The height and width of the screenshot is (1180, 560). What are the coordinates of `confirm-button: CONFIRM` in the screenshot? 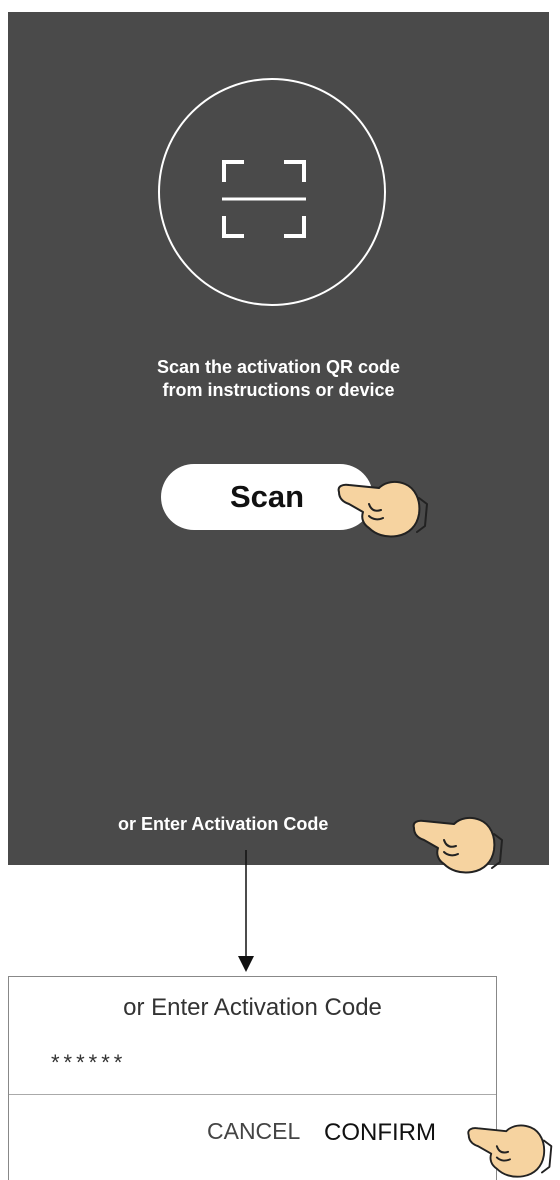 It's located at (380, 1133).